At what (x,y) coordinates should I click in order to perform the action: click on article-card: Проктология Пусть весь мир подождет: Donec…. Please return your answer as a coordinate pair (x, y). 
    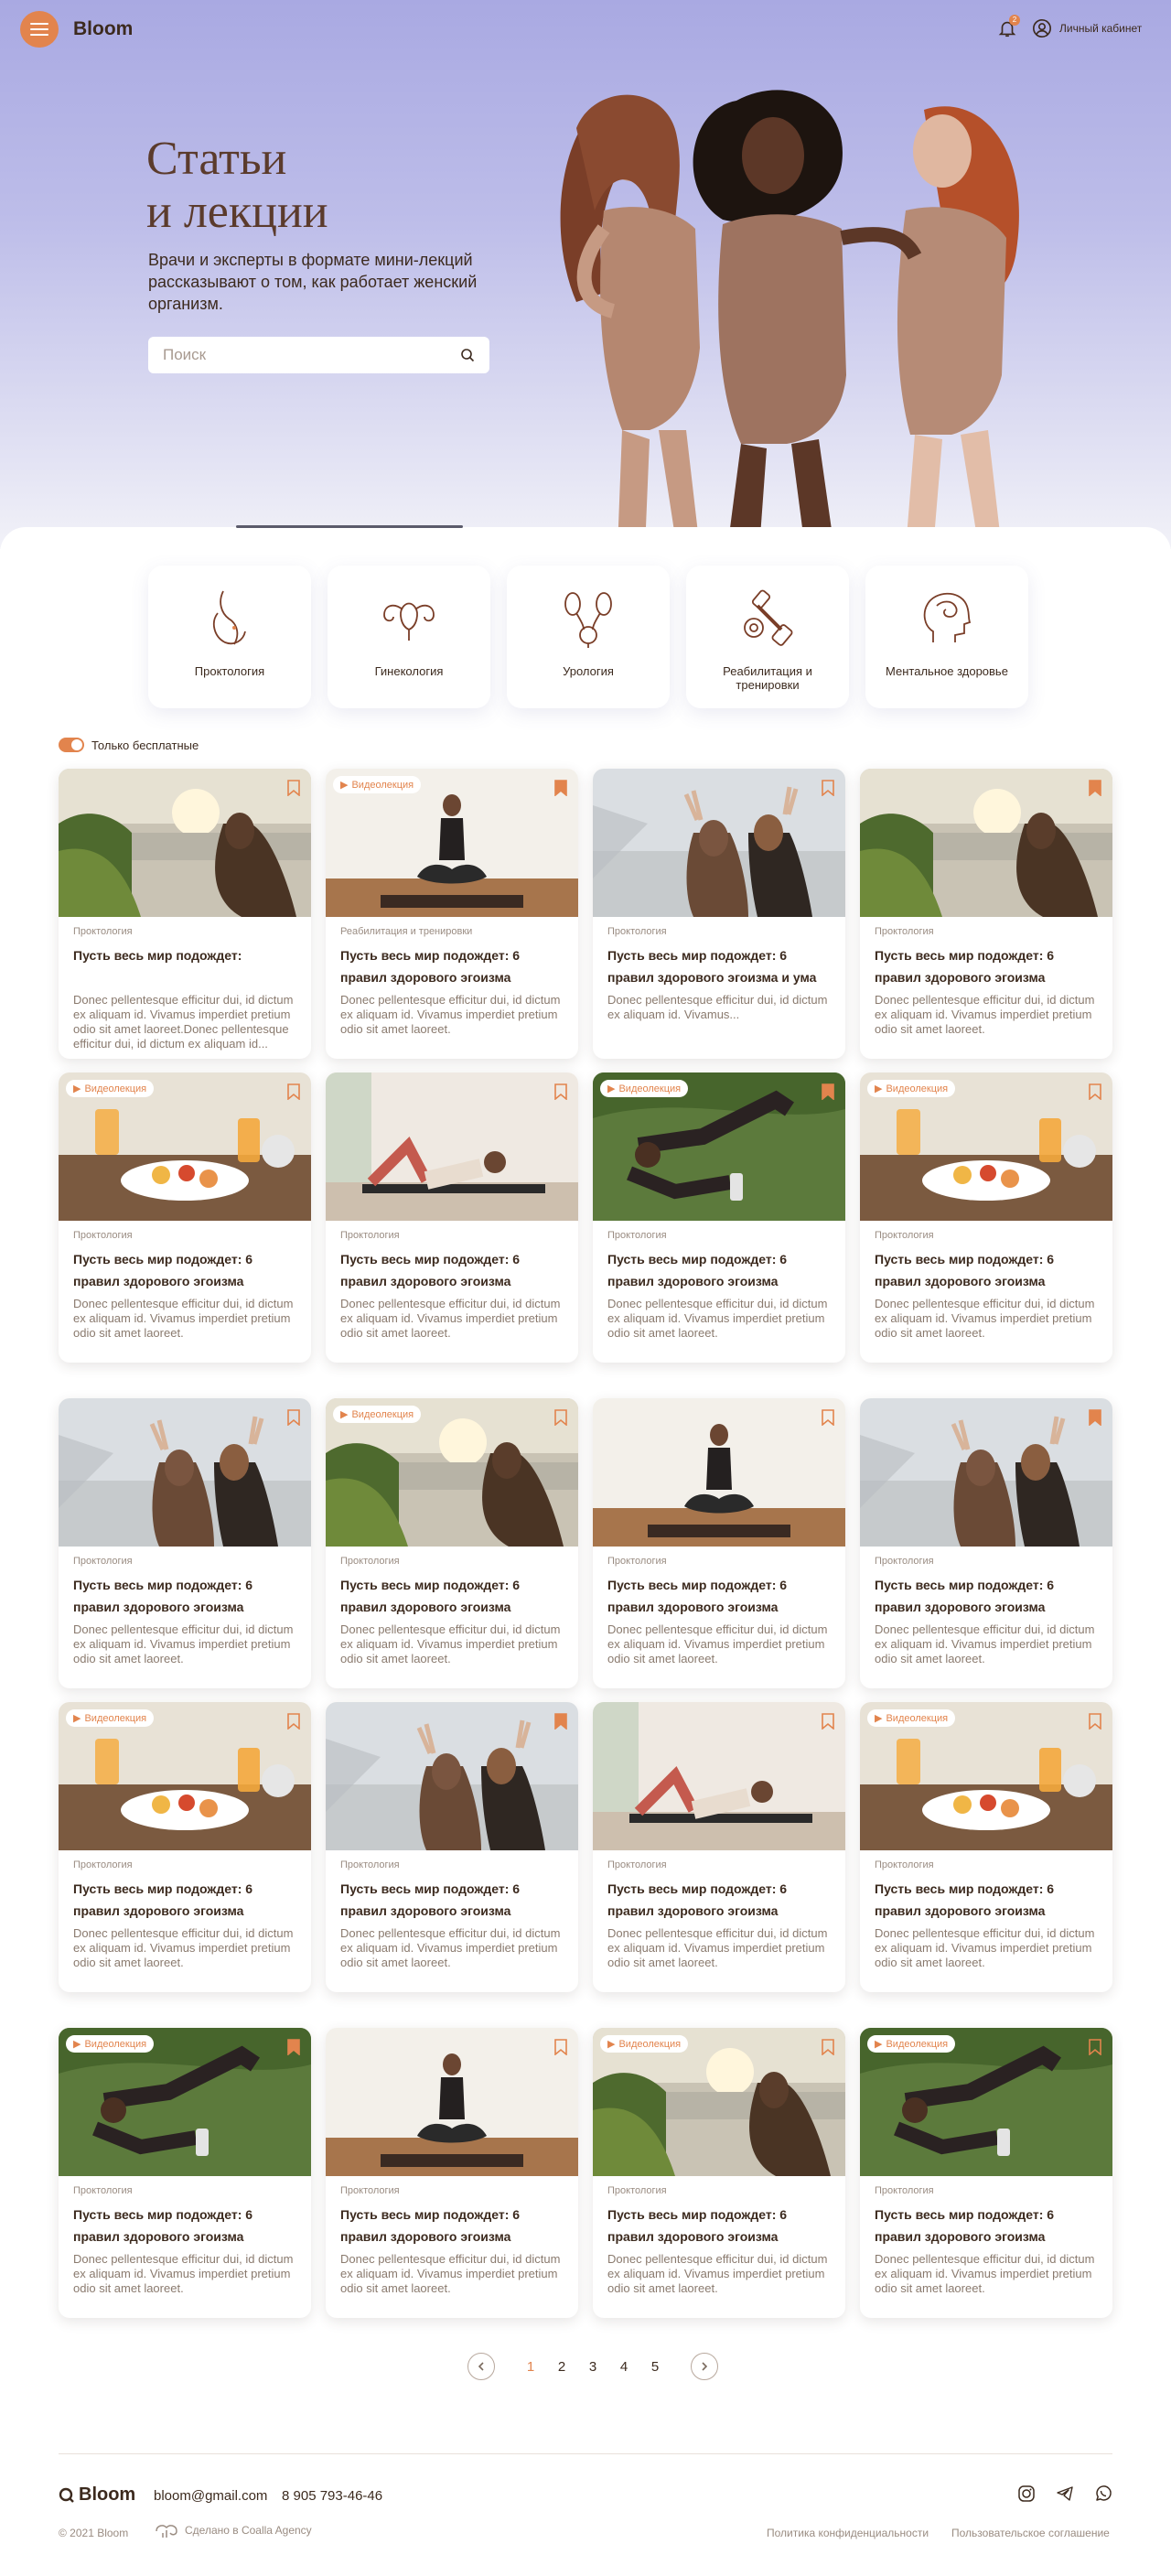
    Looking at the image, I should click on (185, 914).